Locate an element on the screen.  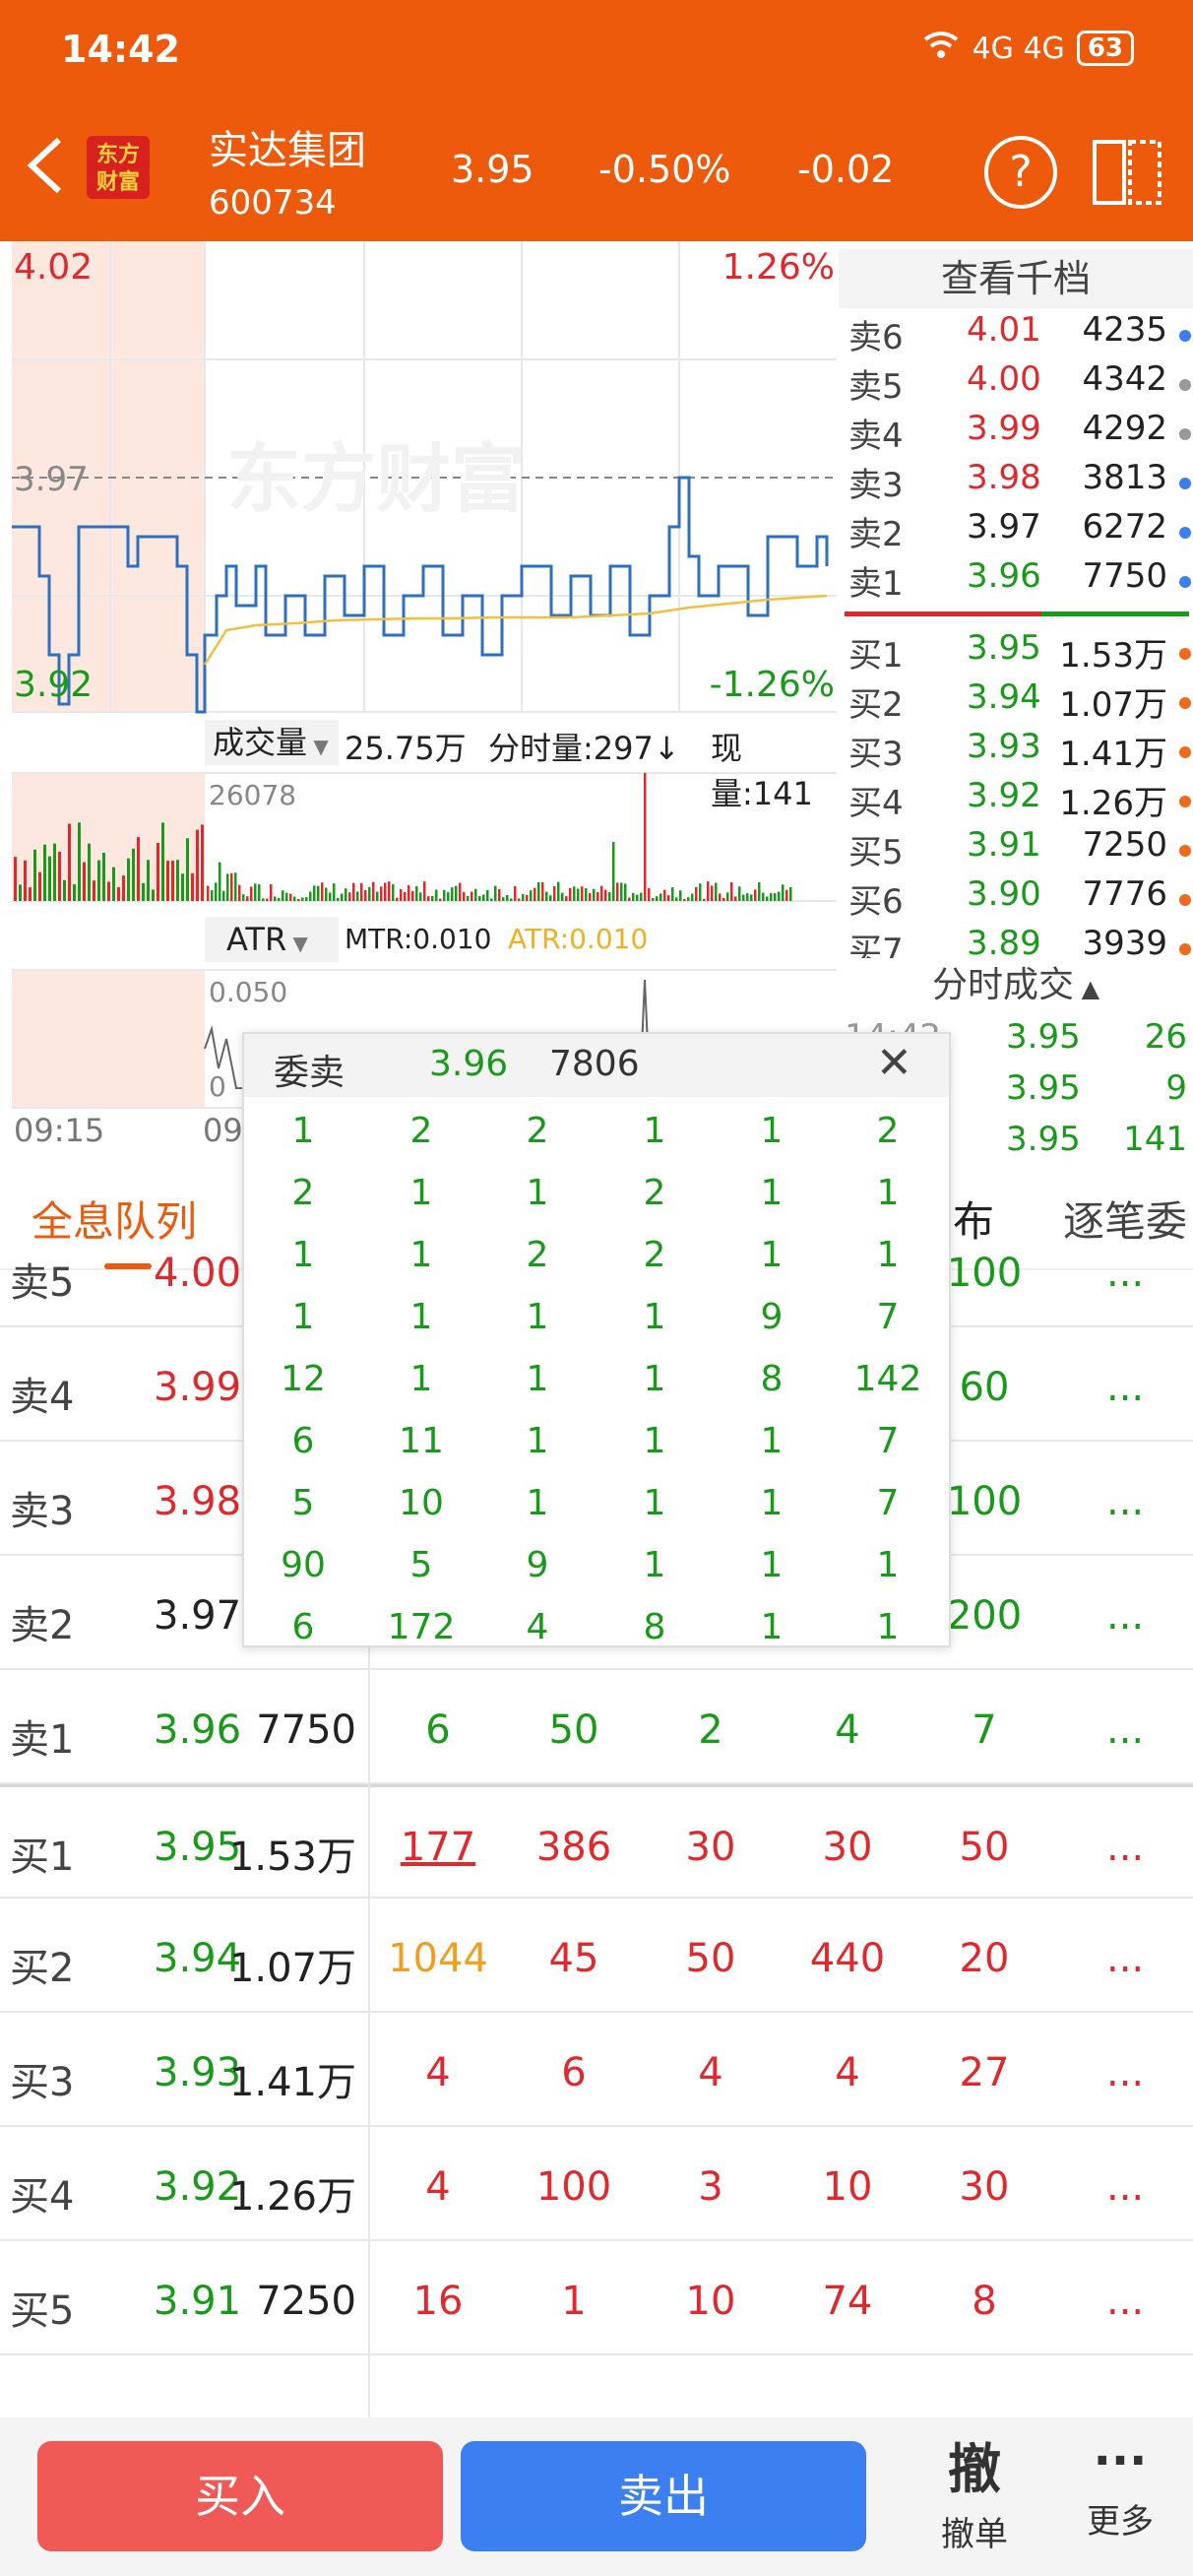
help-button: ? is located at coordinates (1020, 172).